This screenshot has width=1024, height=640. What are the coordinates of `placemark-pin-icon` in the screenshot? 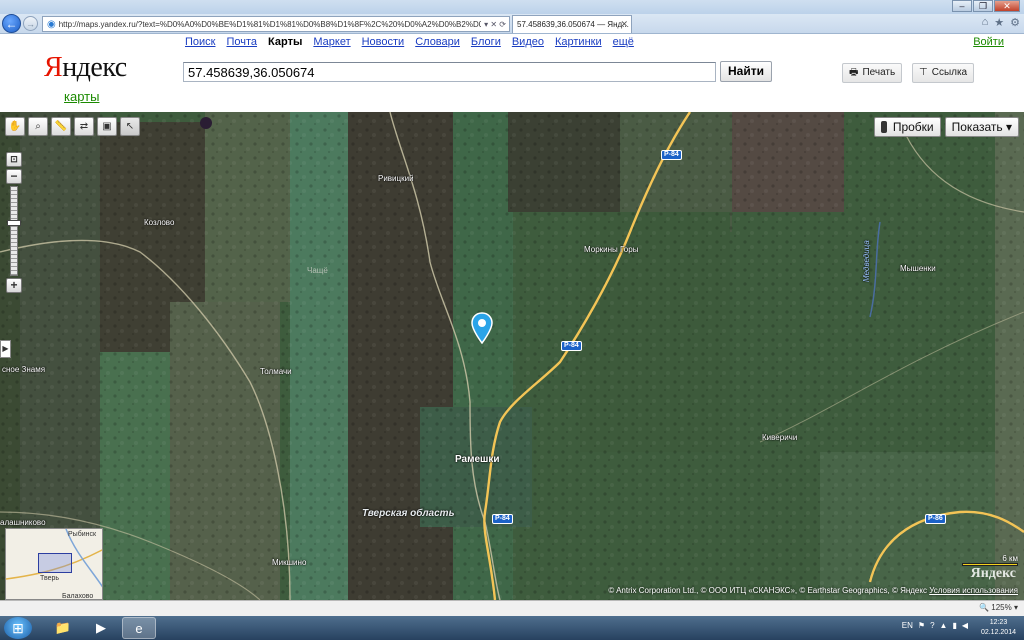 It's located at (482, 328).